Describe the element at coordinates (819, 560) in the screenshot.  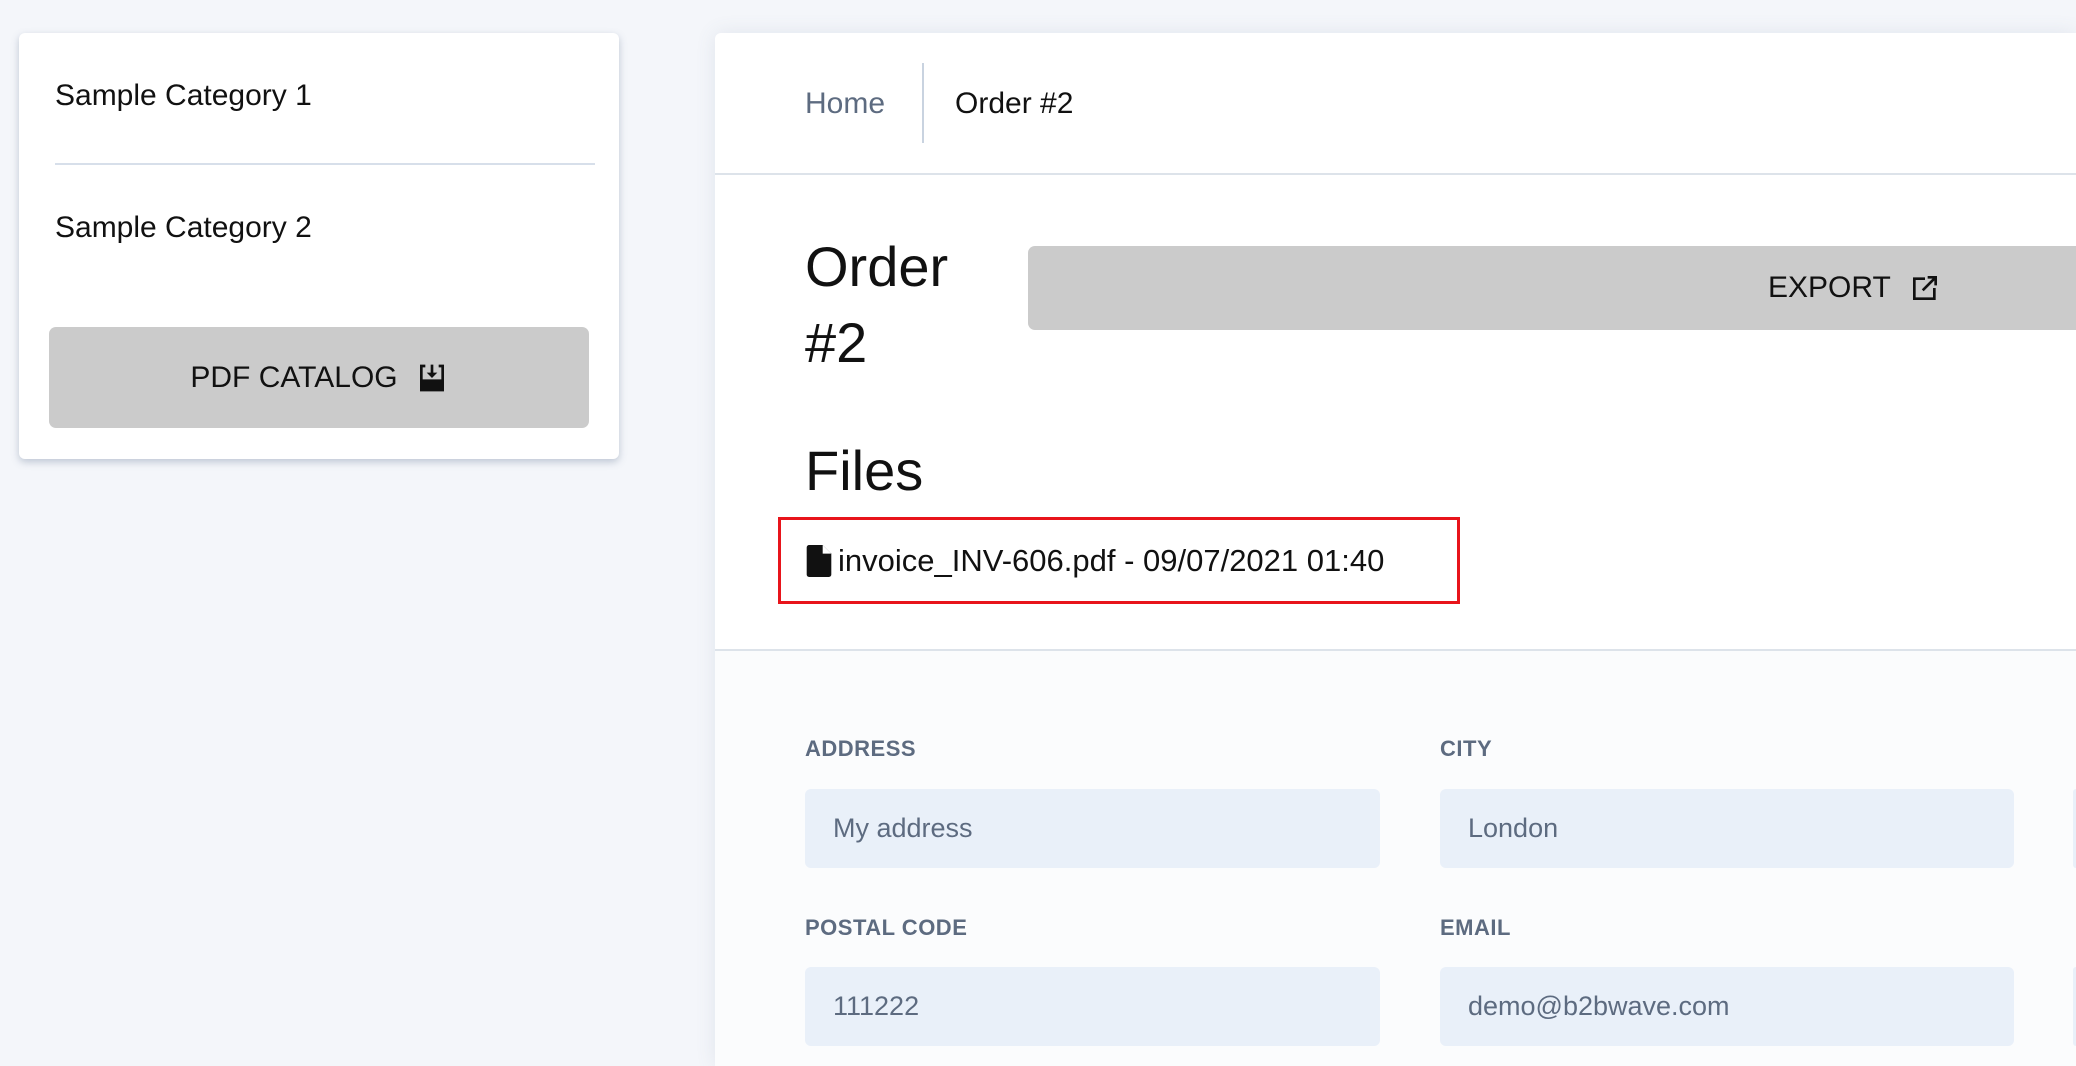
I see `file-icon` at that location.